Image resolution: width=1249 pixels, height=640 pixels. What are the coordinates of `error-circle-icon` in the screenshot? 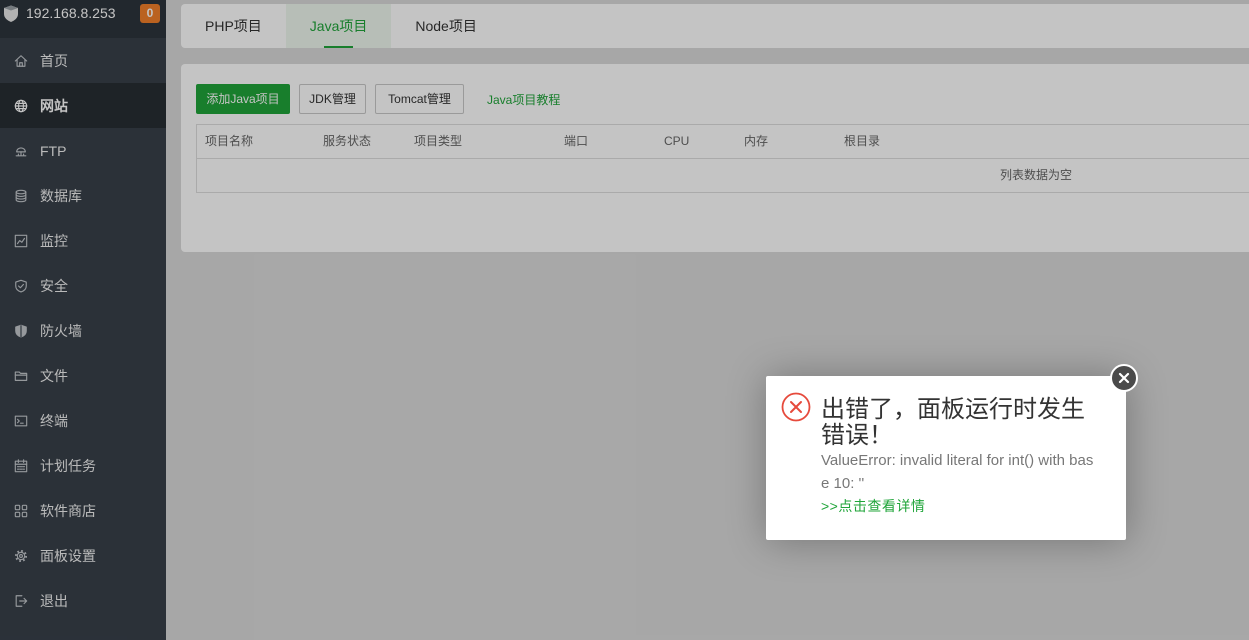 It's located at (796, 407).